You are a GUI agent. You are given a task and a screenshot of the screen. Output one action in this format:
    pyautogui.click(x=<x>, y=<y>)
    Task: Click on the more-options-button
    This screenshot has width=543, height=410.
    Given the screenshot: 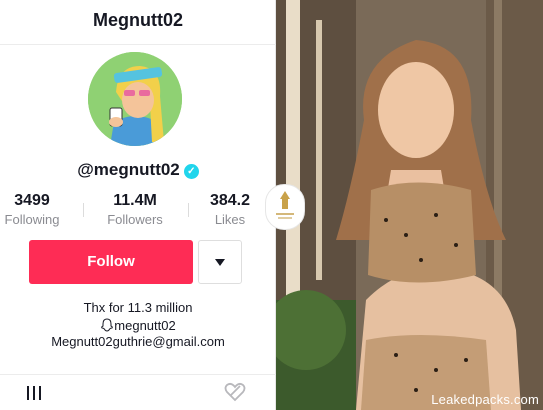 What is the action you would take?
    pyautogui.click(x=220, y=262)
    